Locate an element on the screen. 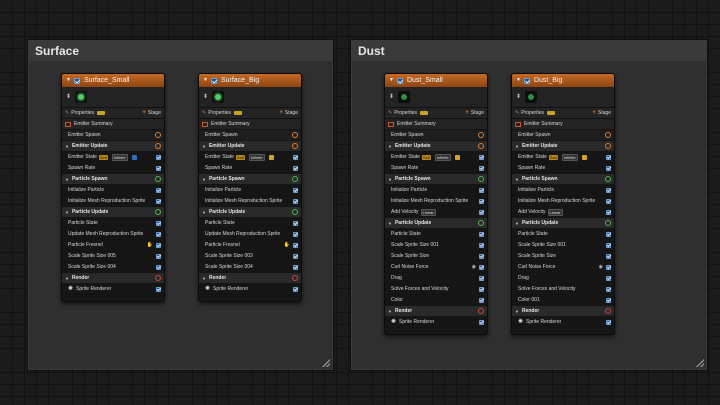 The height and width of the screenshot is (405, 720). module-row: Solve Forces and Velocity is located at coordinates (436, 289).